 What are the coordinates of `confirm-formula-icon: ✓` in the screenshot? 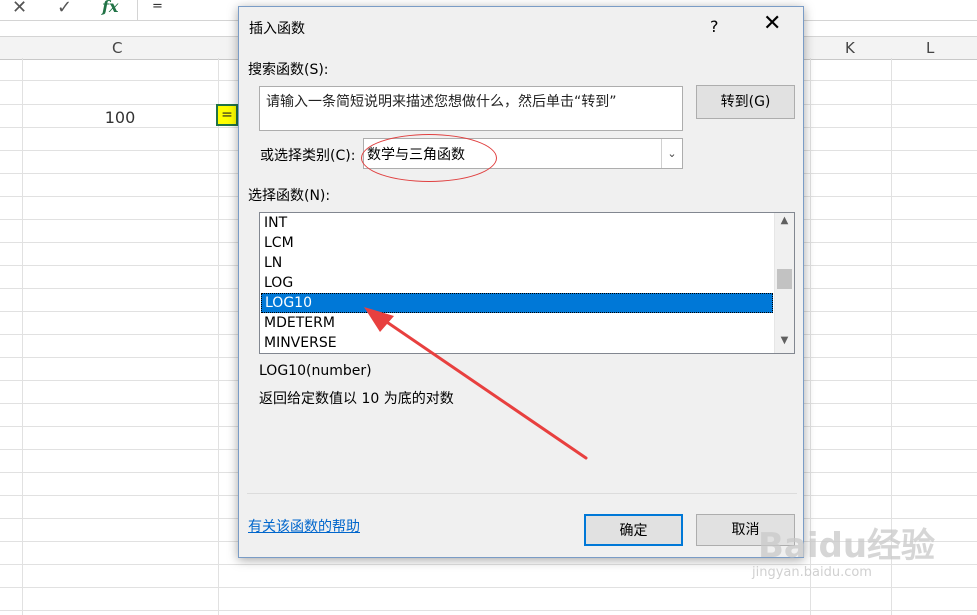 It's located at (64, 9).